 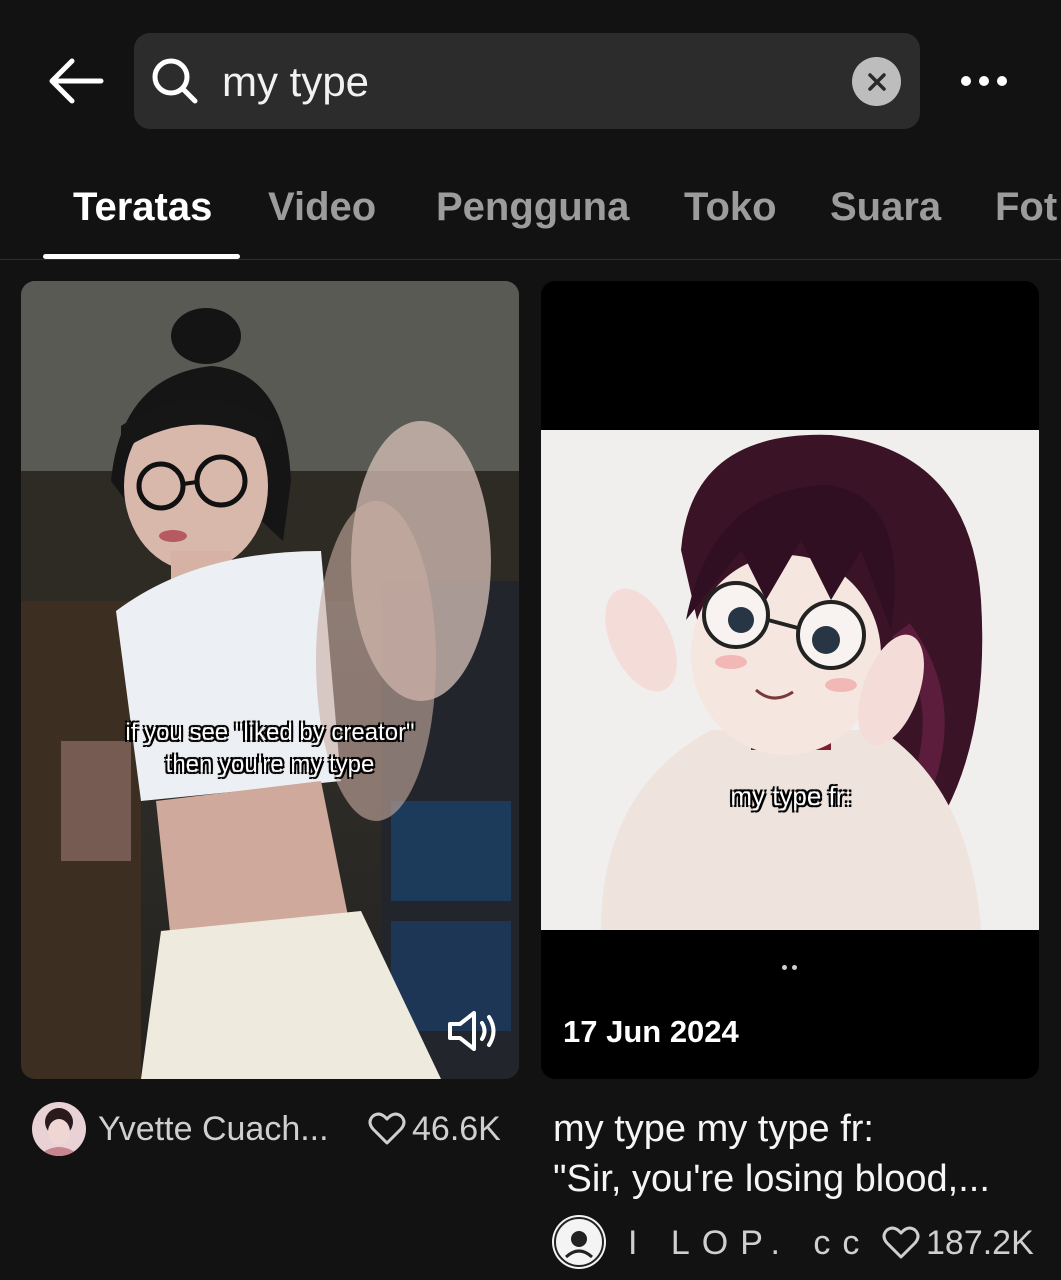 What do you see at coordinates (530, 259) in the screenshot?
I see `tabs-divider` at bounding box center [530, 259].